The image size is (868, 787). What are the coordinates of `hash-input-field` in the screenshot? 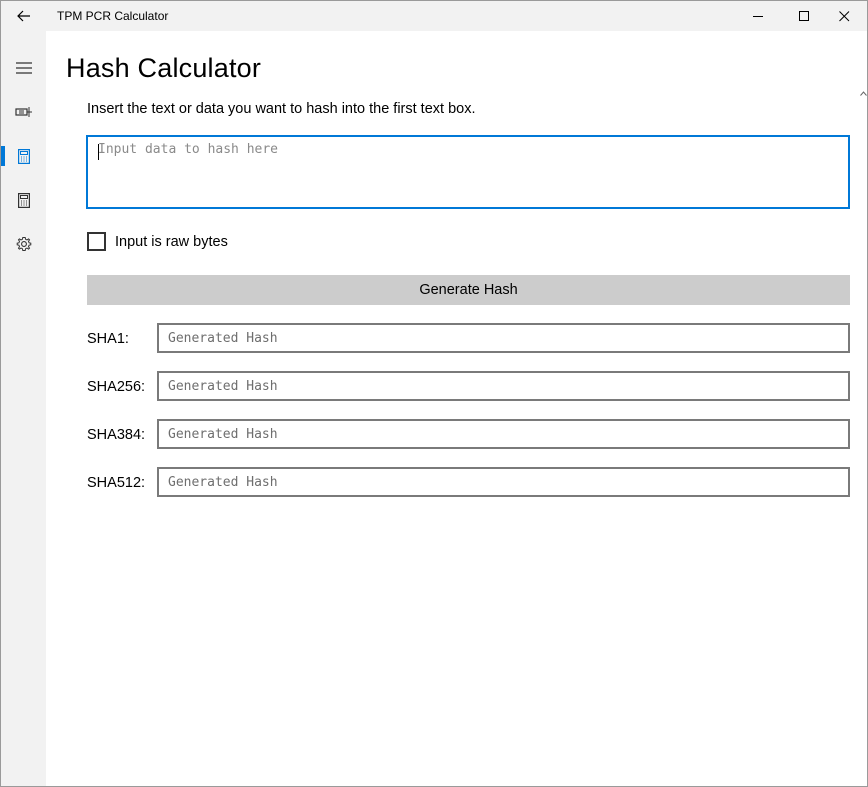 It's located at (468, 172).